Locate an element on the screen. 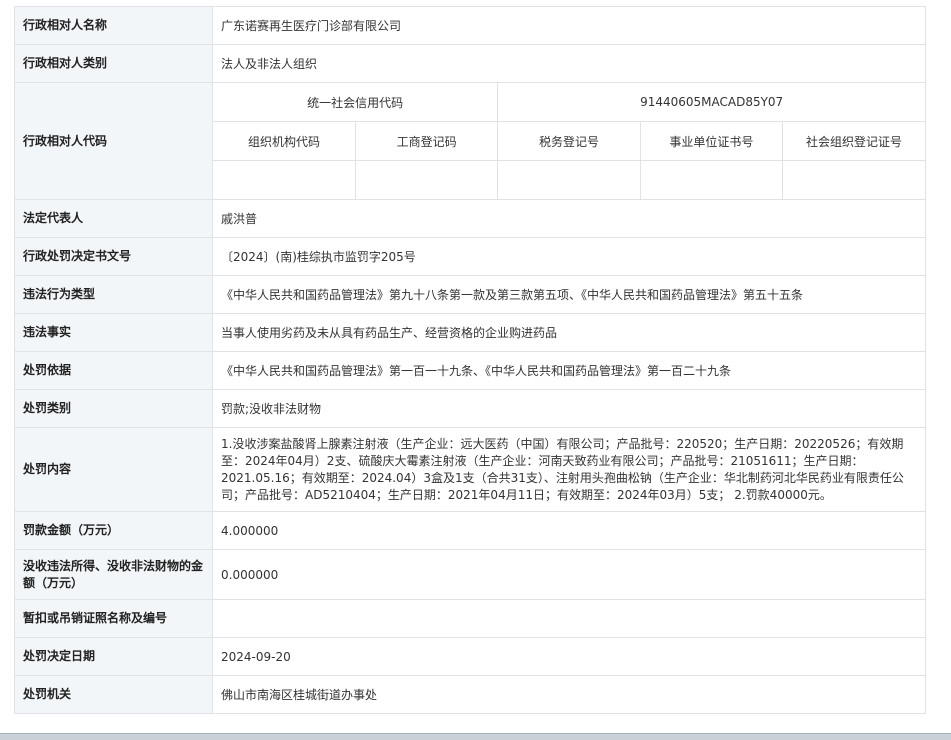 This screenshot has height=740, width=951. sub-header: 事业单位证书号 is located at coordinates (711, 141).